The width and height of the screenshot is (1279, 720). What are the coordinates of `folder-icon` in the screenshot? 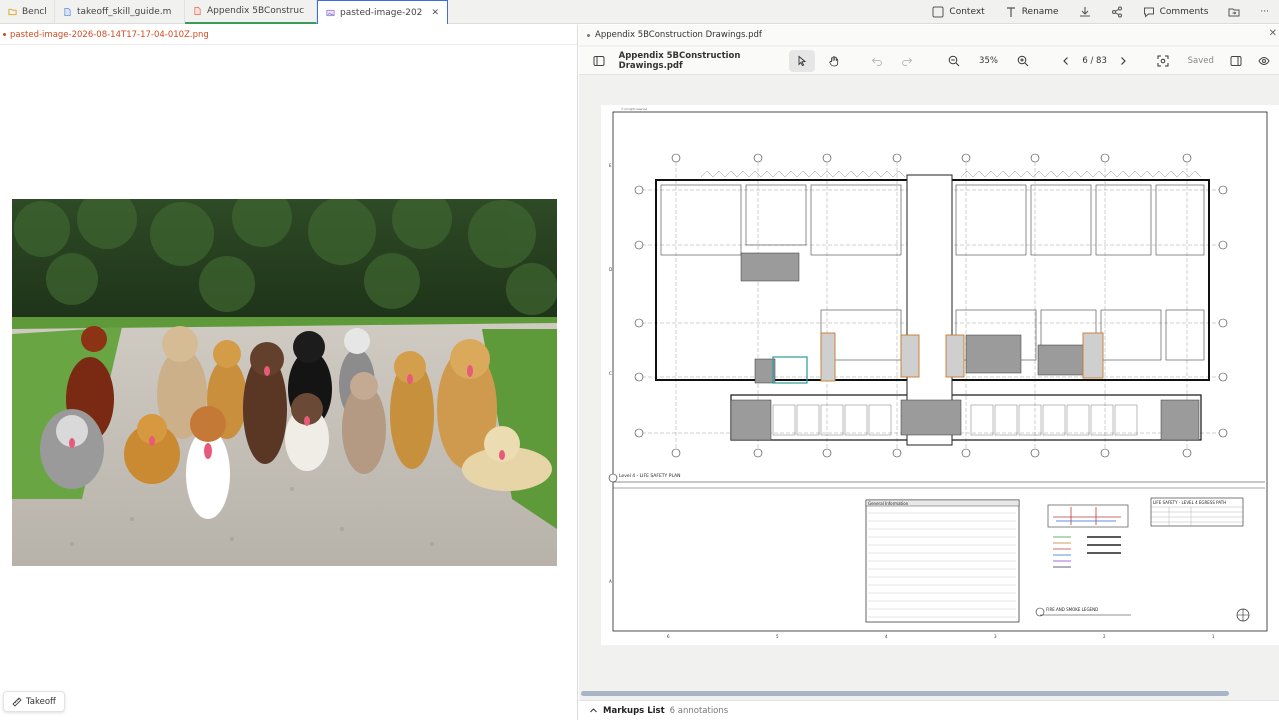 It's located at (12, 12).